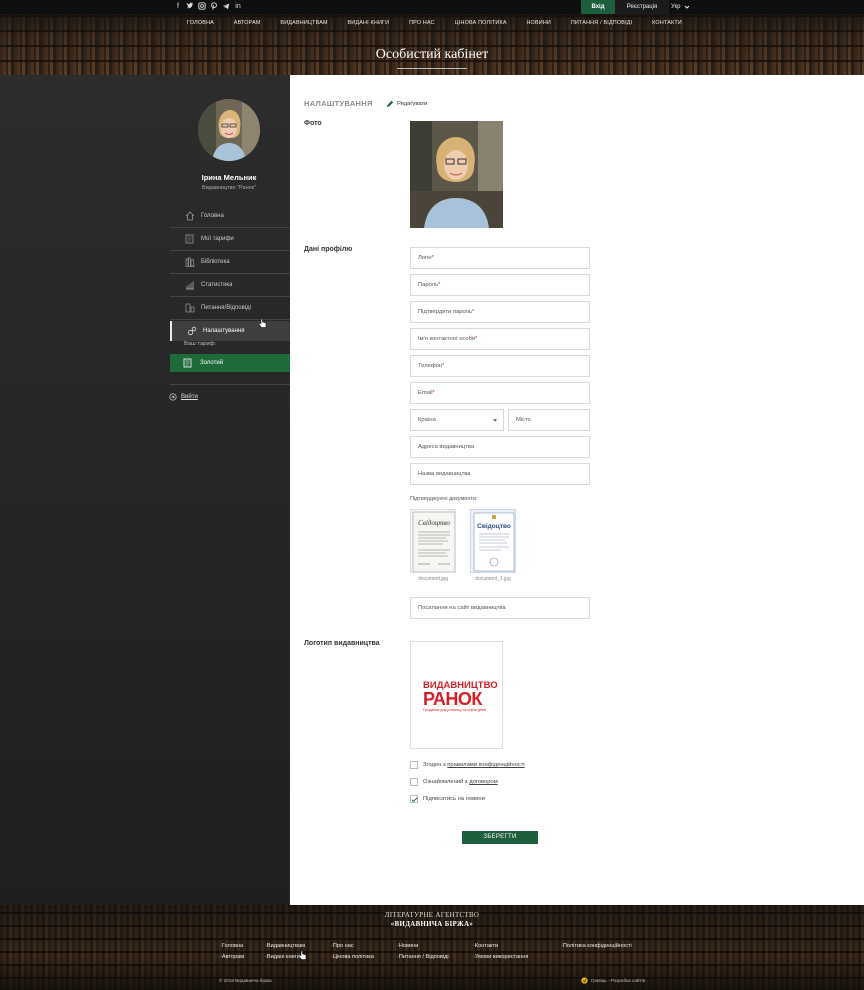 This screenshot has height=990, width=864. Describe the element at coordinates (500, 312) in the screenshot. I see `confirm-password-field: Підтвердити пароль*` at that location.